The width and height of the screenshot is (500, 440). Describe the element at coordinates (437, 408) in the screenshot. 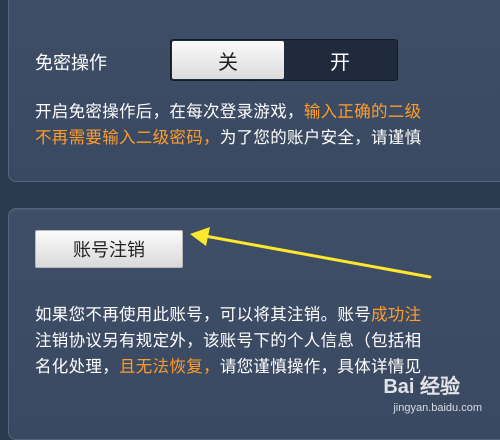

I see `watermark-url: jingyan.baidu.com` at that location.